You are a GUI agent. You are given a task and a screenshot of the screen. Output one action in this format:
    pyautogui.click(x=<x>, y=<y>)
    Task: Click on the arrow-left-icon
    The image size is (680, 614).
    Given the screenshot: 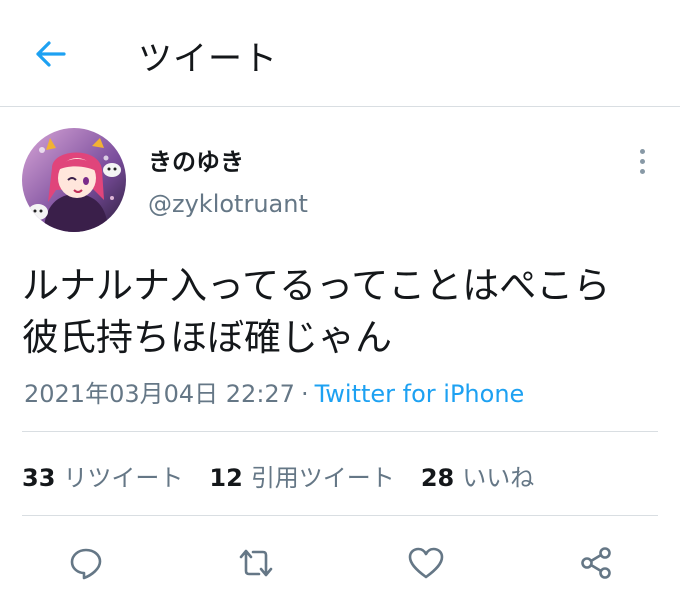 What is the action you would take?
    pyautogui.click(x=51, y=54)
    